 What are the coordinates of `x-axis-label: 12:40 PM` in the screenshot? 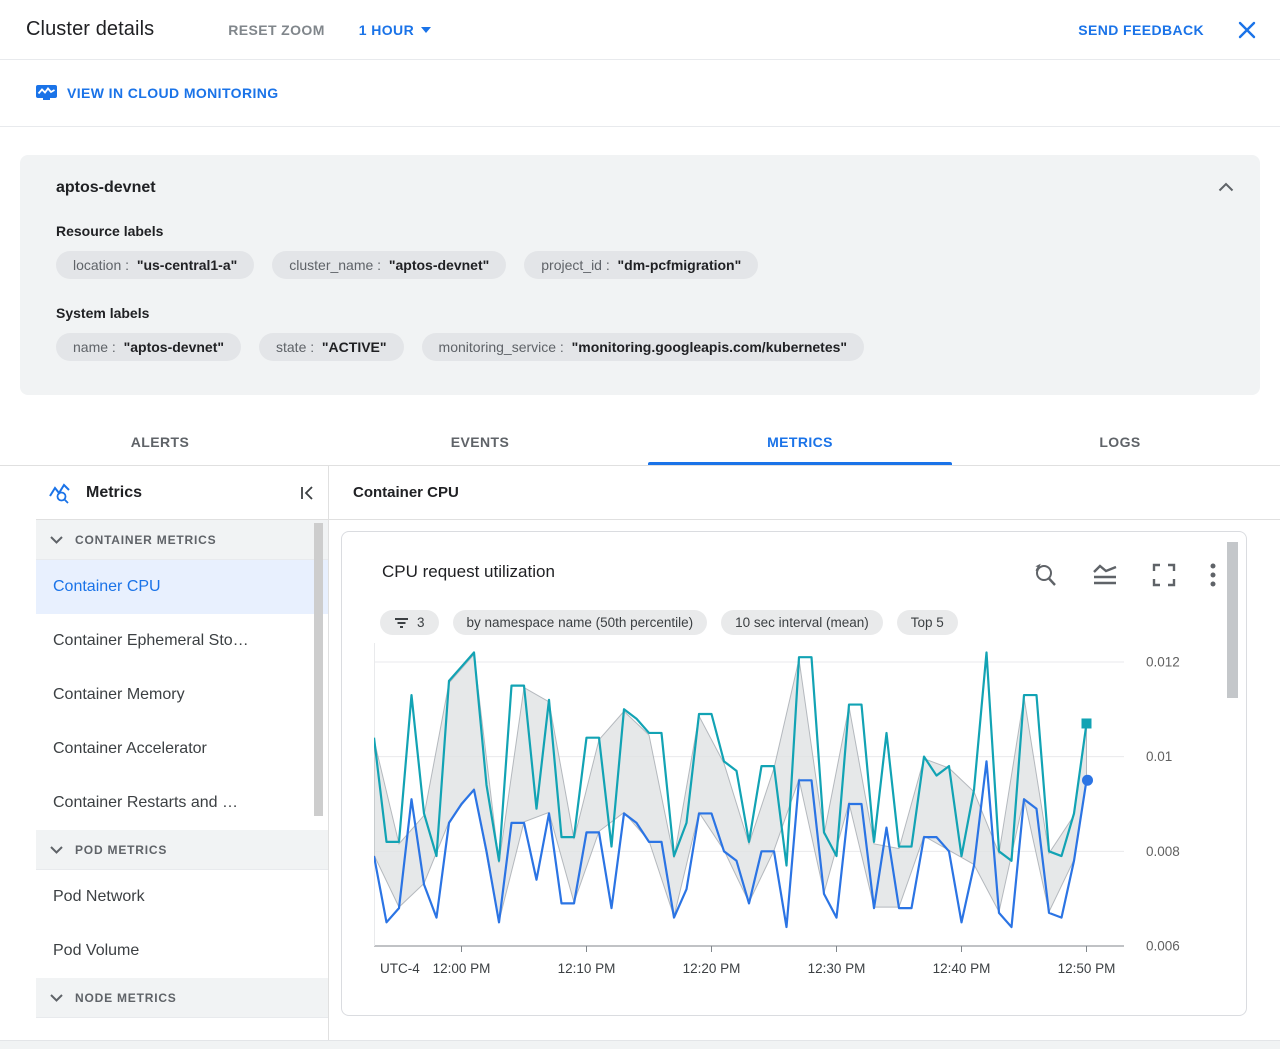 It's located at (962, 968).